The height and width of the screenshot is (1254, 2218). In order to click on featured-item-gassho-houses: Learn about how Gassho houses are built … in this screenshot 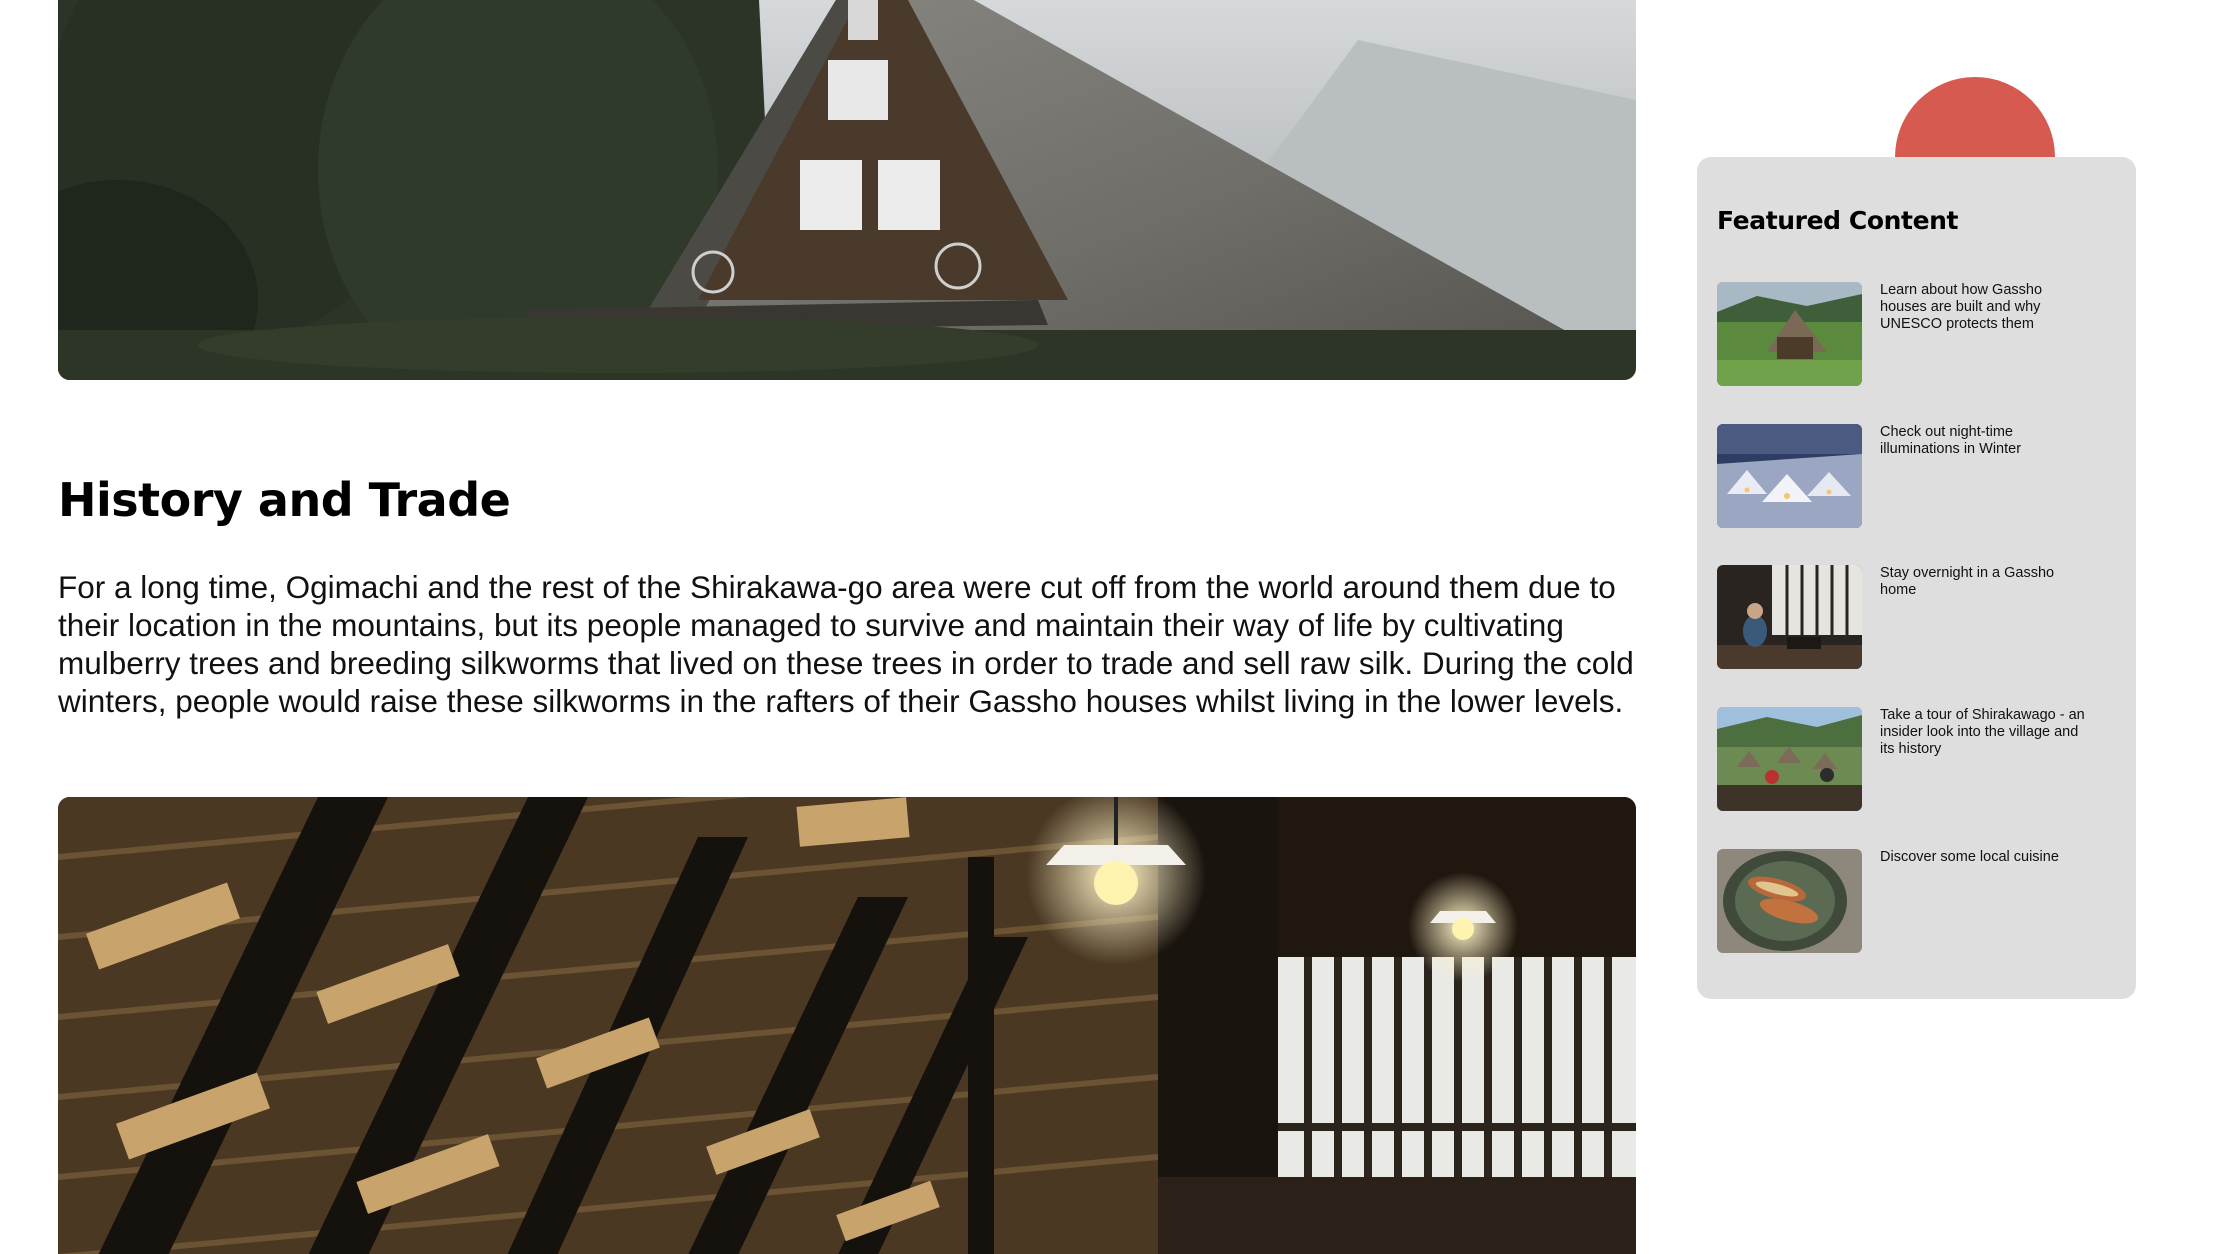, I will do `click(1917, 334)`.